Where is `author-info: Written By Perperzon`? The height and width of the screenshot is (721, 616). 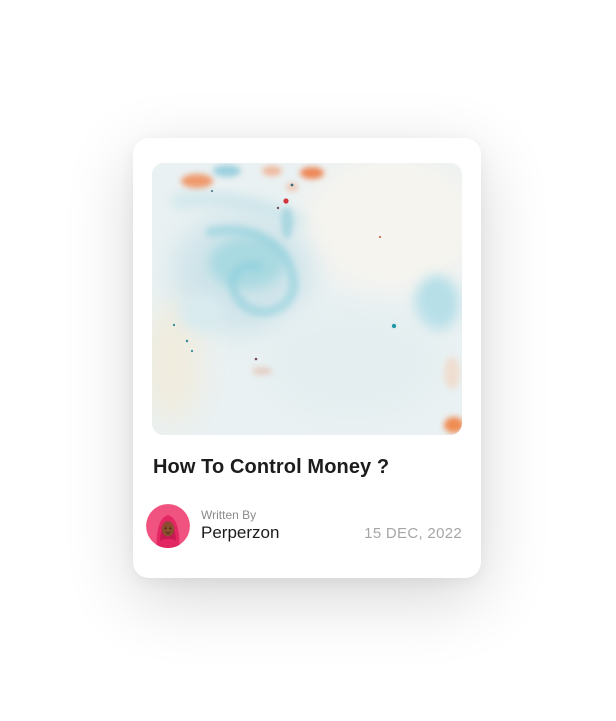
author-info: Written By Perperzon is located at coordinates (212, 526).